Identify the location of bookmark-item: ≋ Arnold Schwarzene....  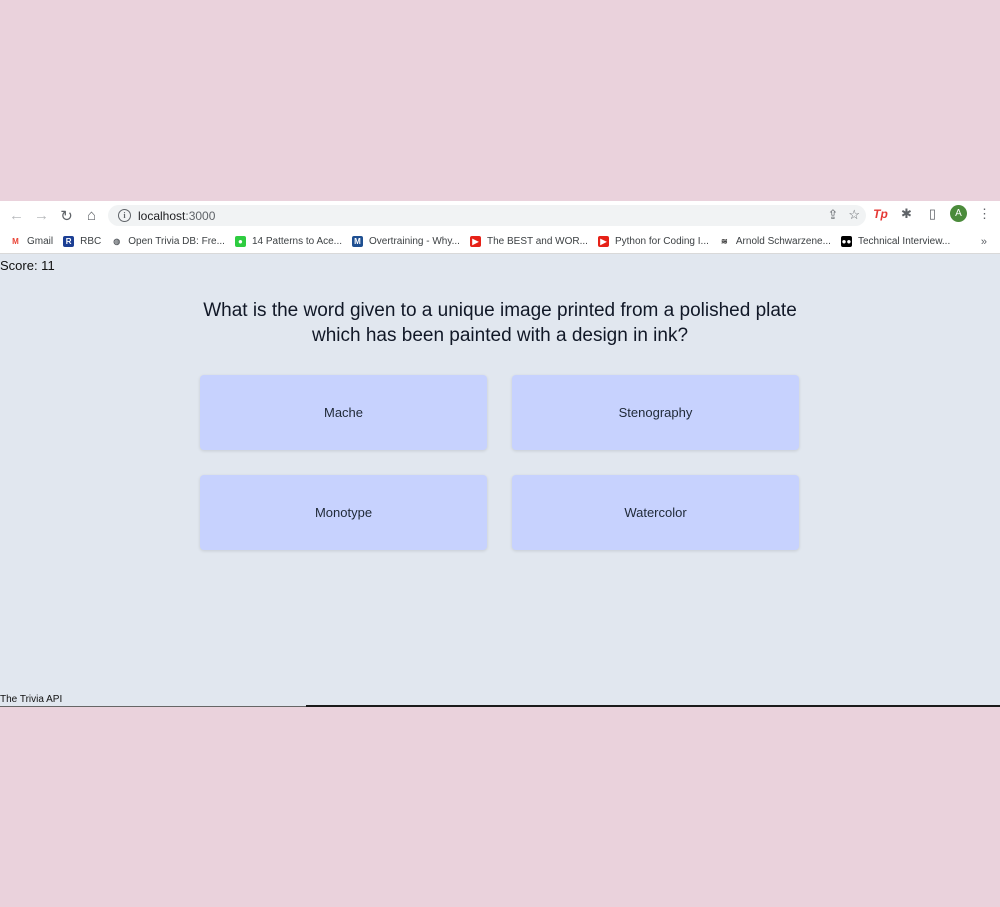
(775, 241).